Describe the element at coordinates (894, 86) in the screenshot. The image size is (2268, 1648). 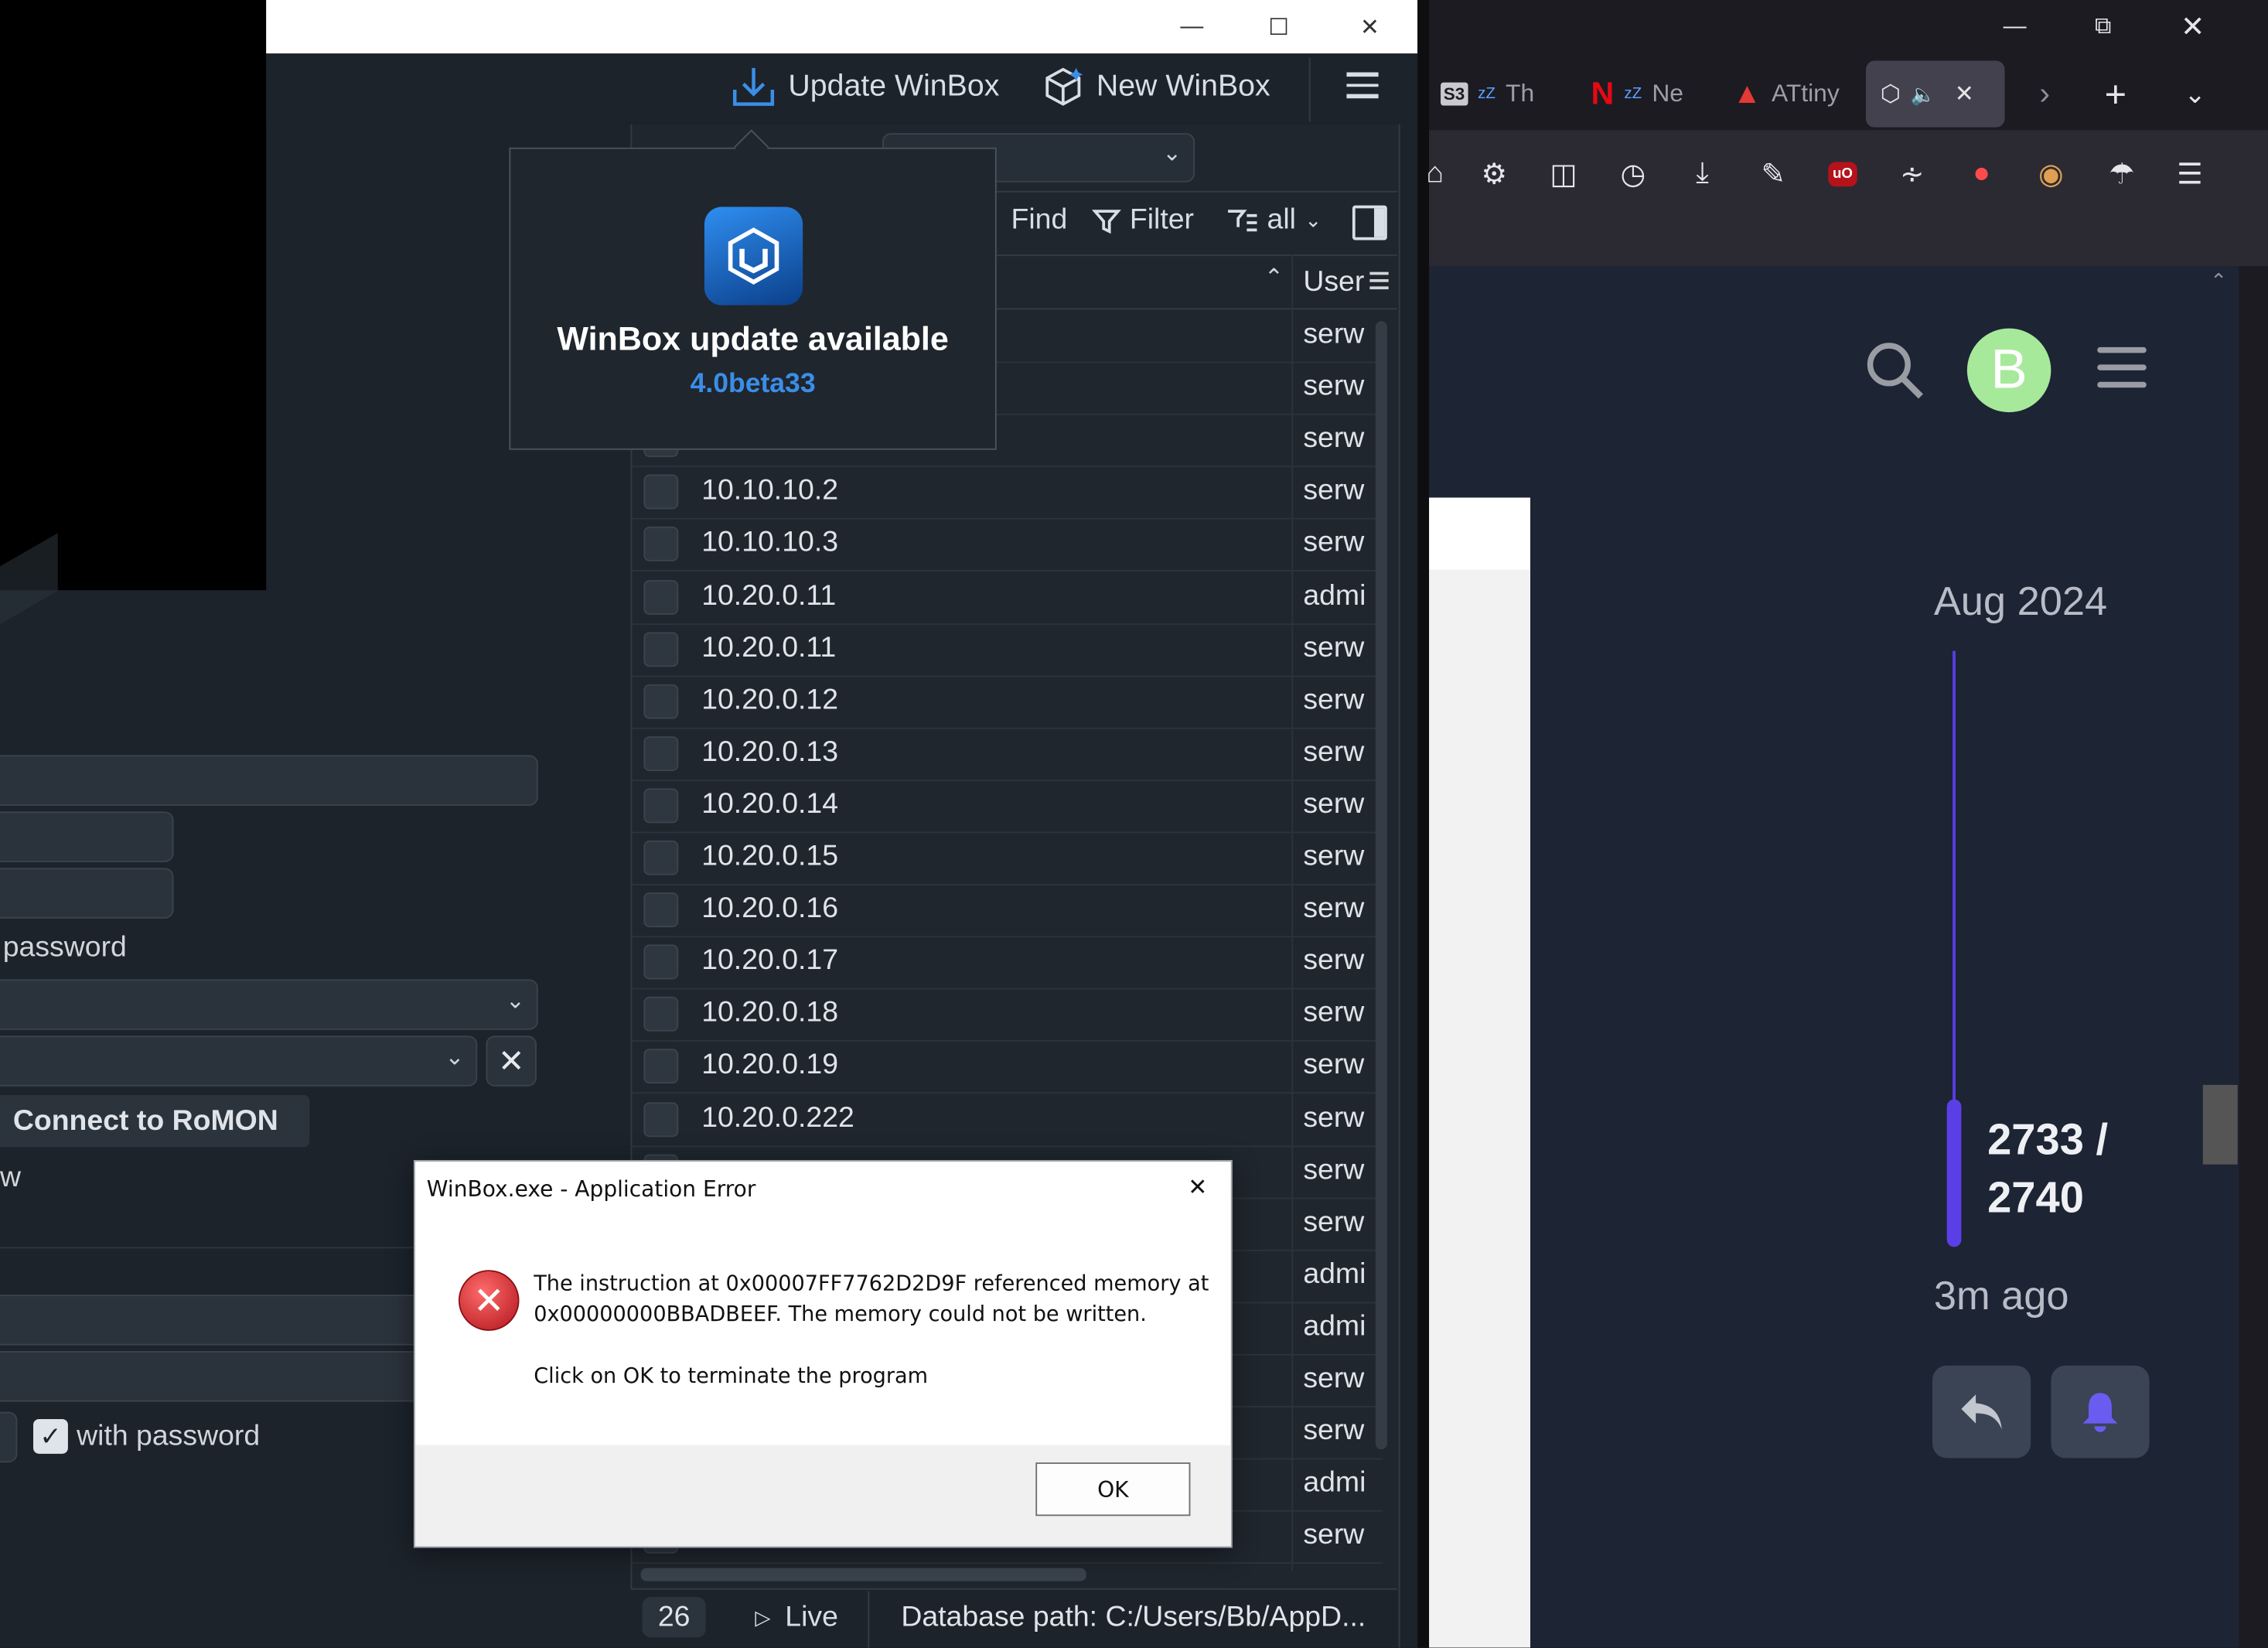
I see `update-winbox-label: Update WinBox` at that location.